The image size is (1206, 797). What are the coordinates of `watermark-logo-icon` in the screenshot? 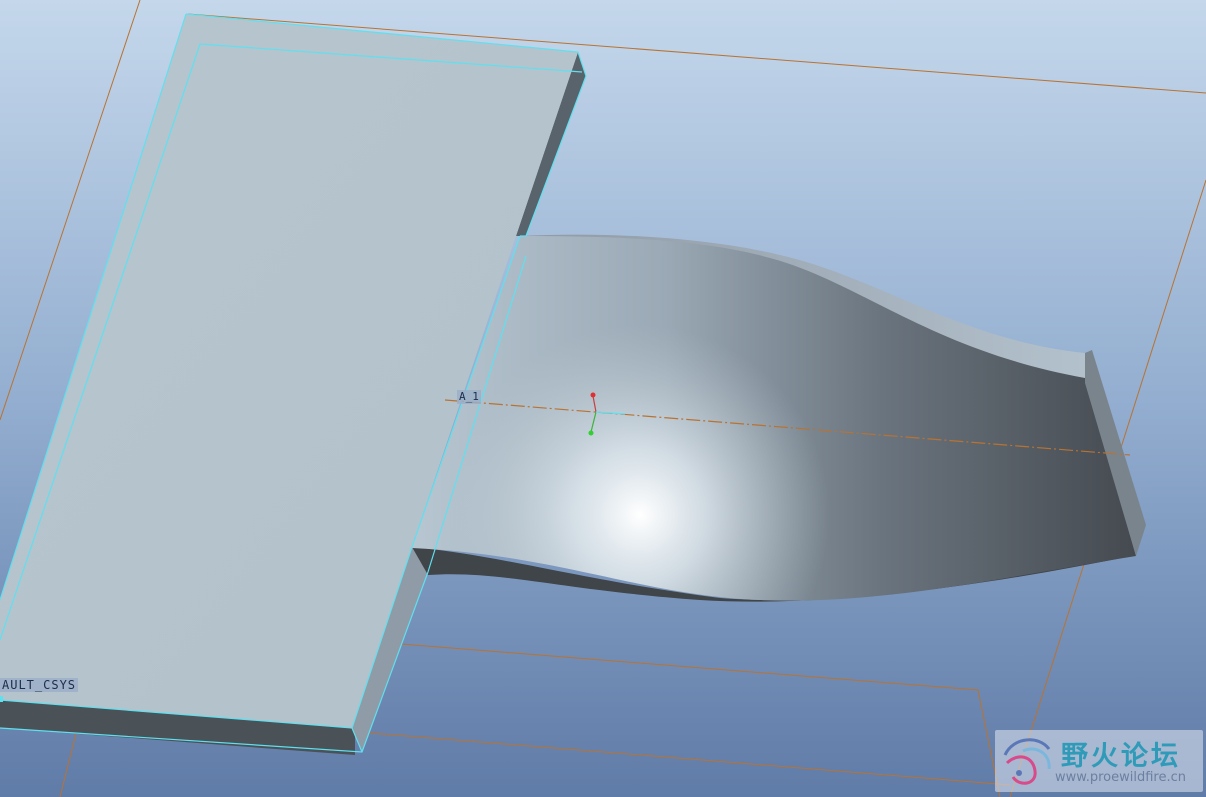 It's located at (1027, 761).